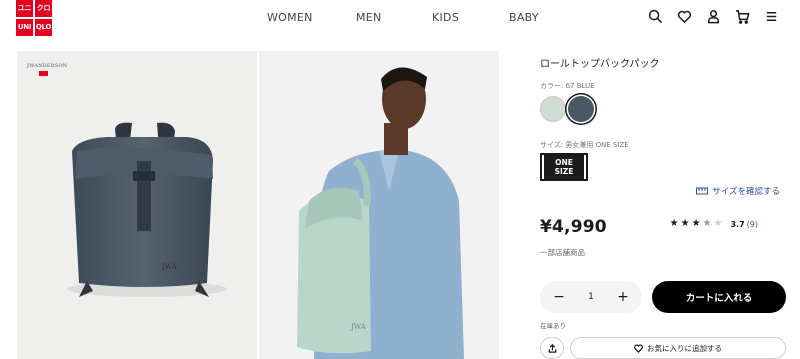  Describe the element at coordinates (553, 326) in the screenshot. I see `stock-status: 在庫あり` at that location.